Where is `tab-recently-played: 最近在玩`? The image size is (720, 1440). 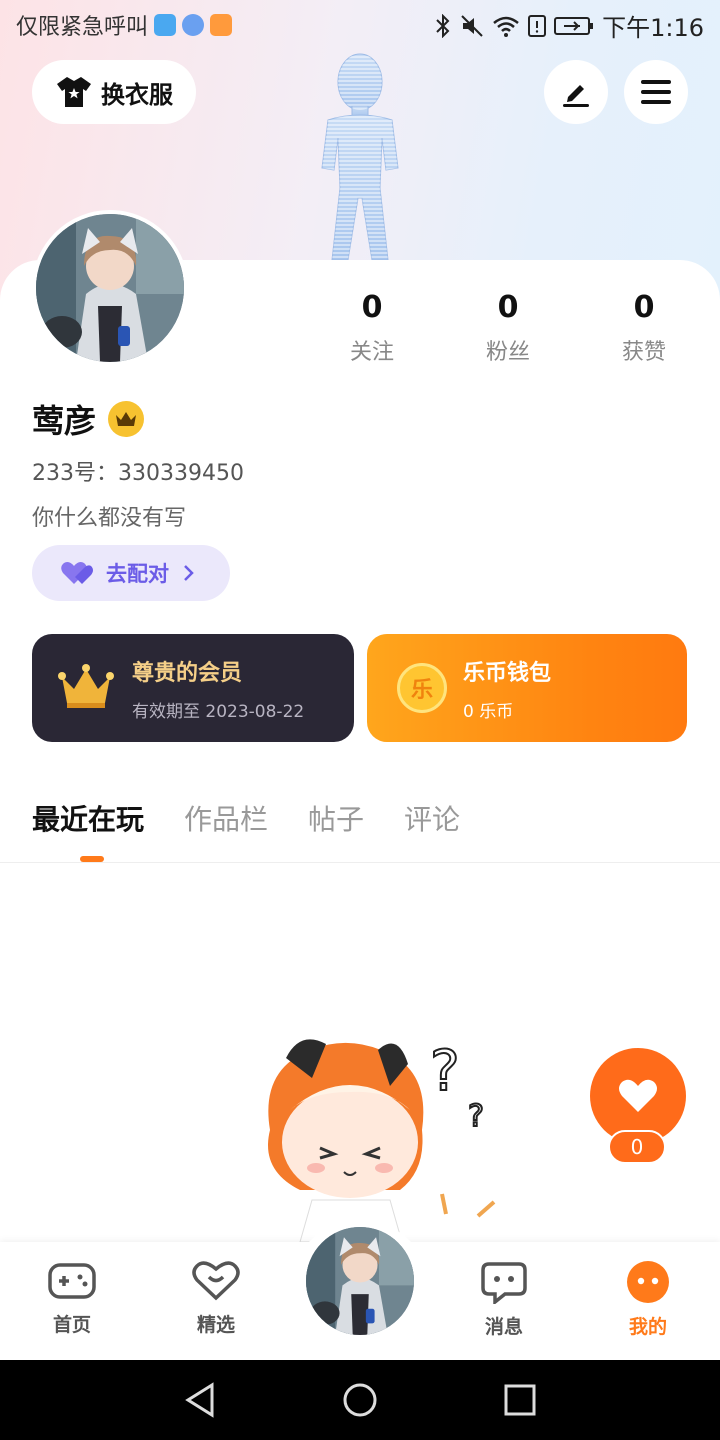 tab-recently-played: 最近在玩 is located at coordinates (88, 818).